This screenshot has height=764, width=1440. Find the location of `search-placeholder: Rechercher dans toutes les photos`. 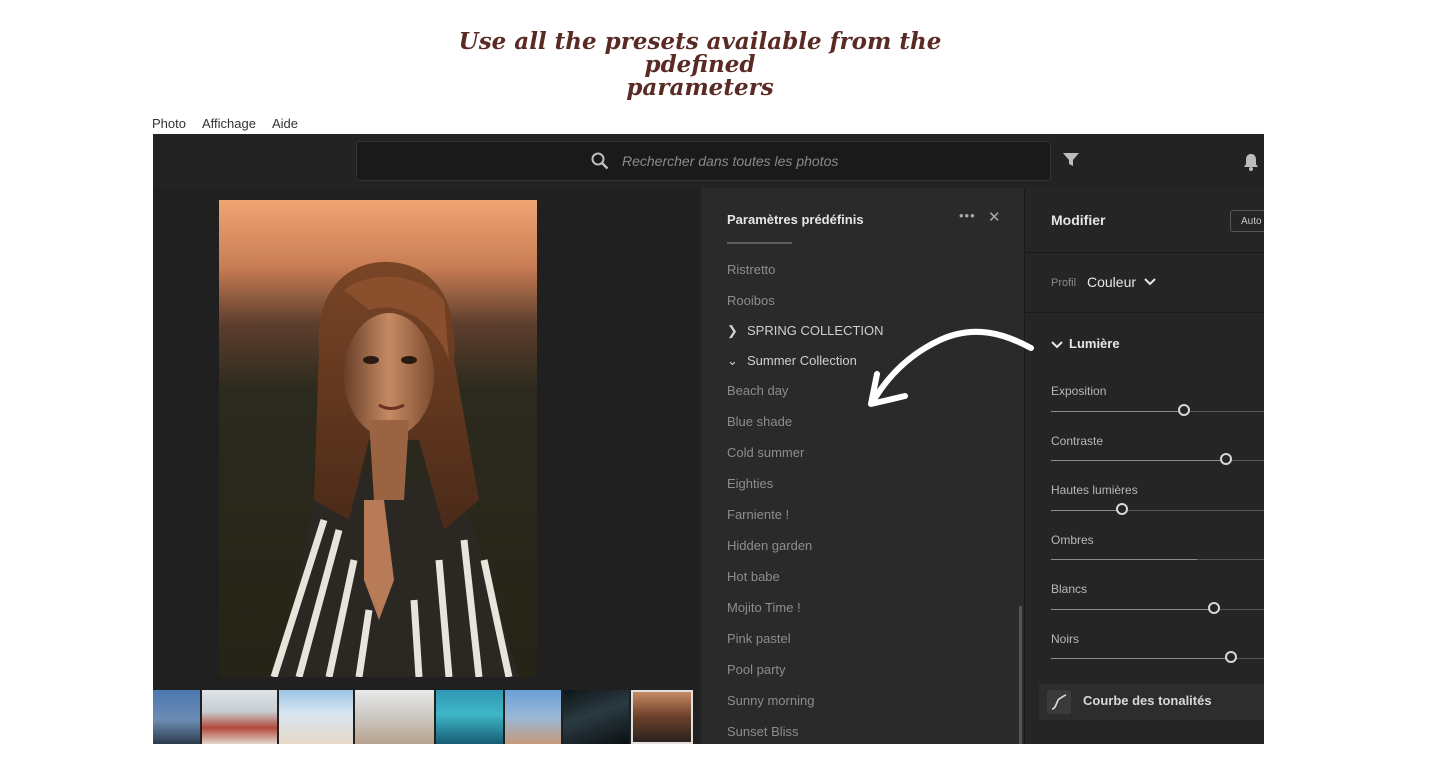

search-placeholder: Rechercher dans toutes les photos is located at coordinates (730, 161).